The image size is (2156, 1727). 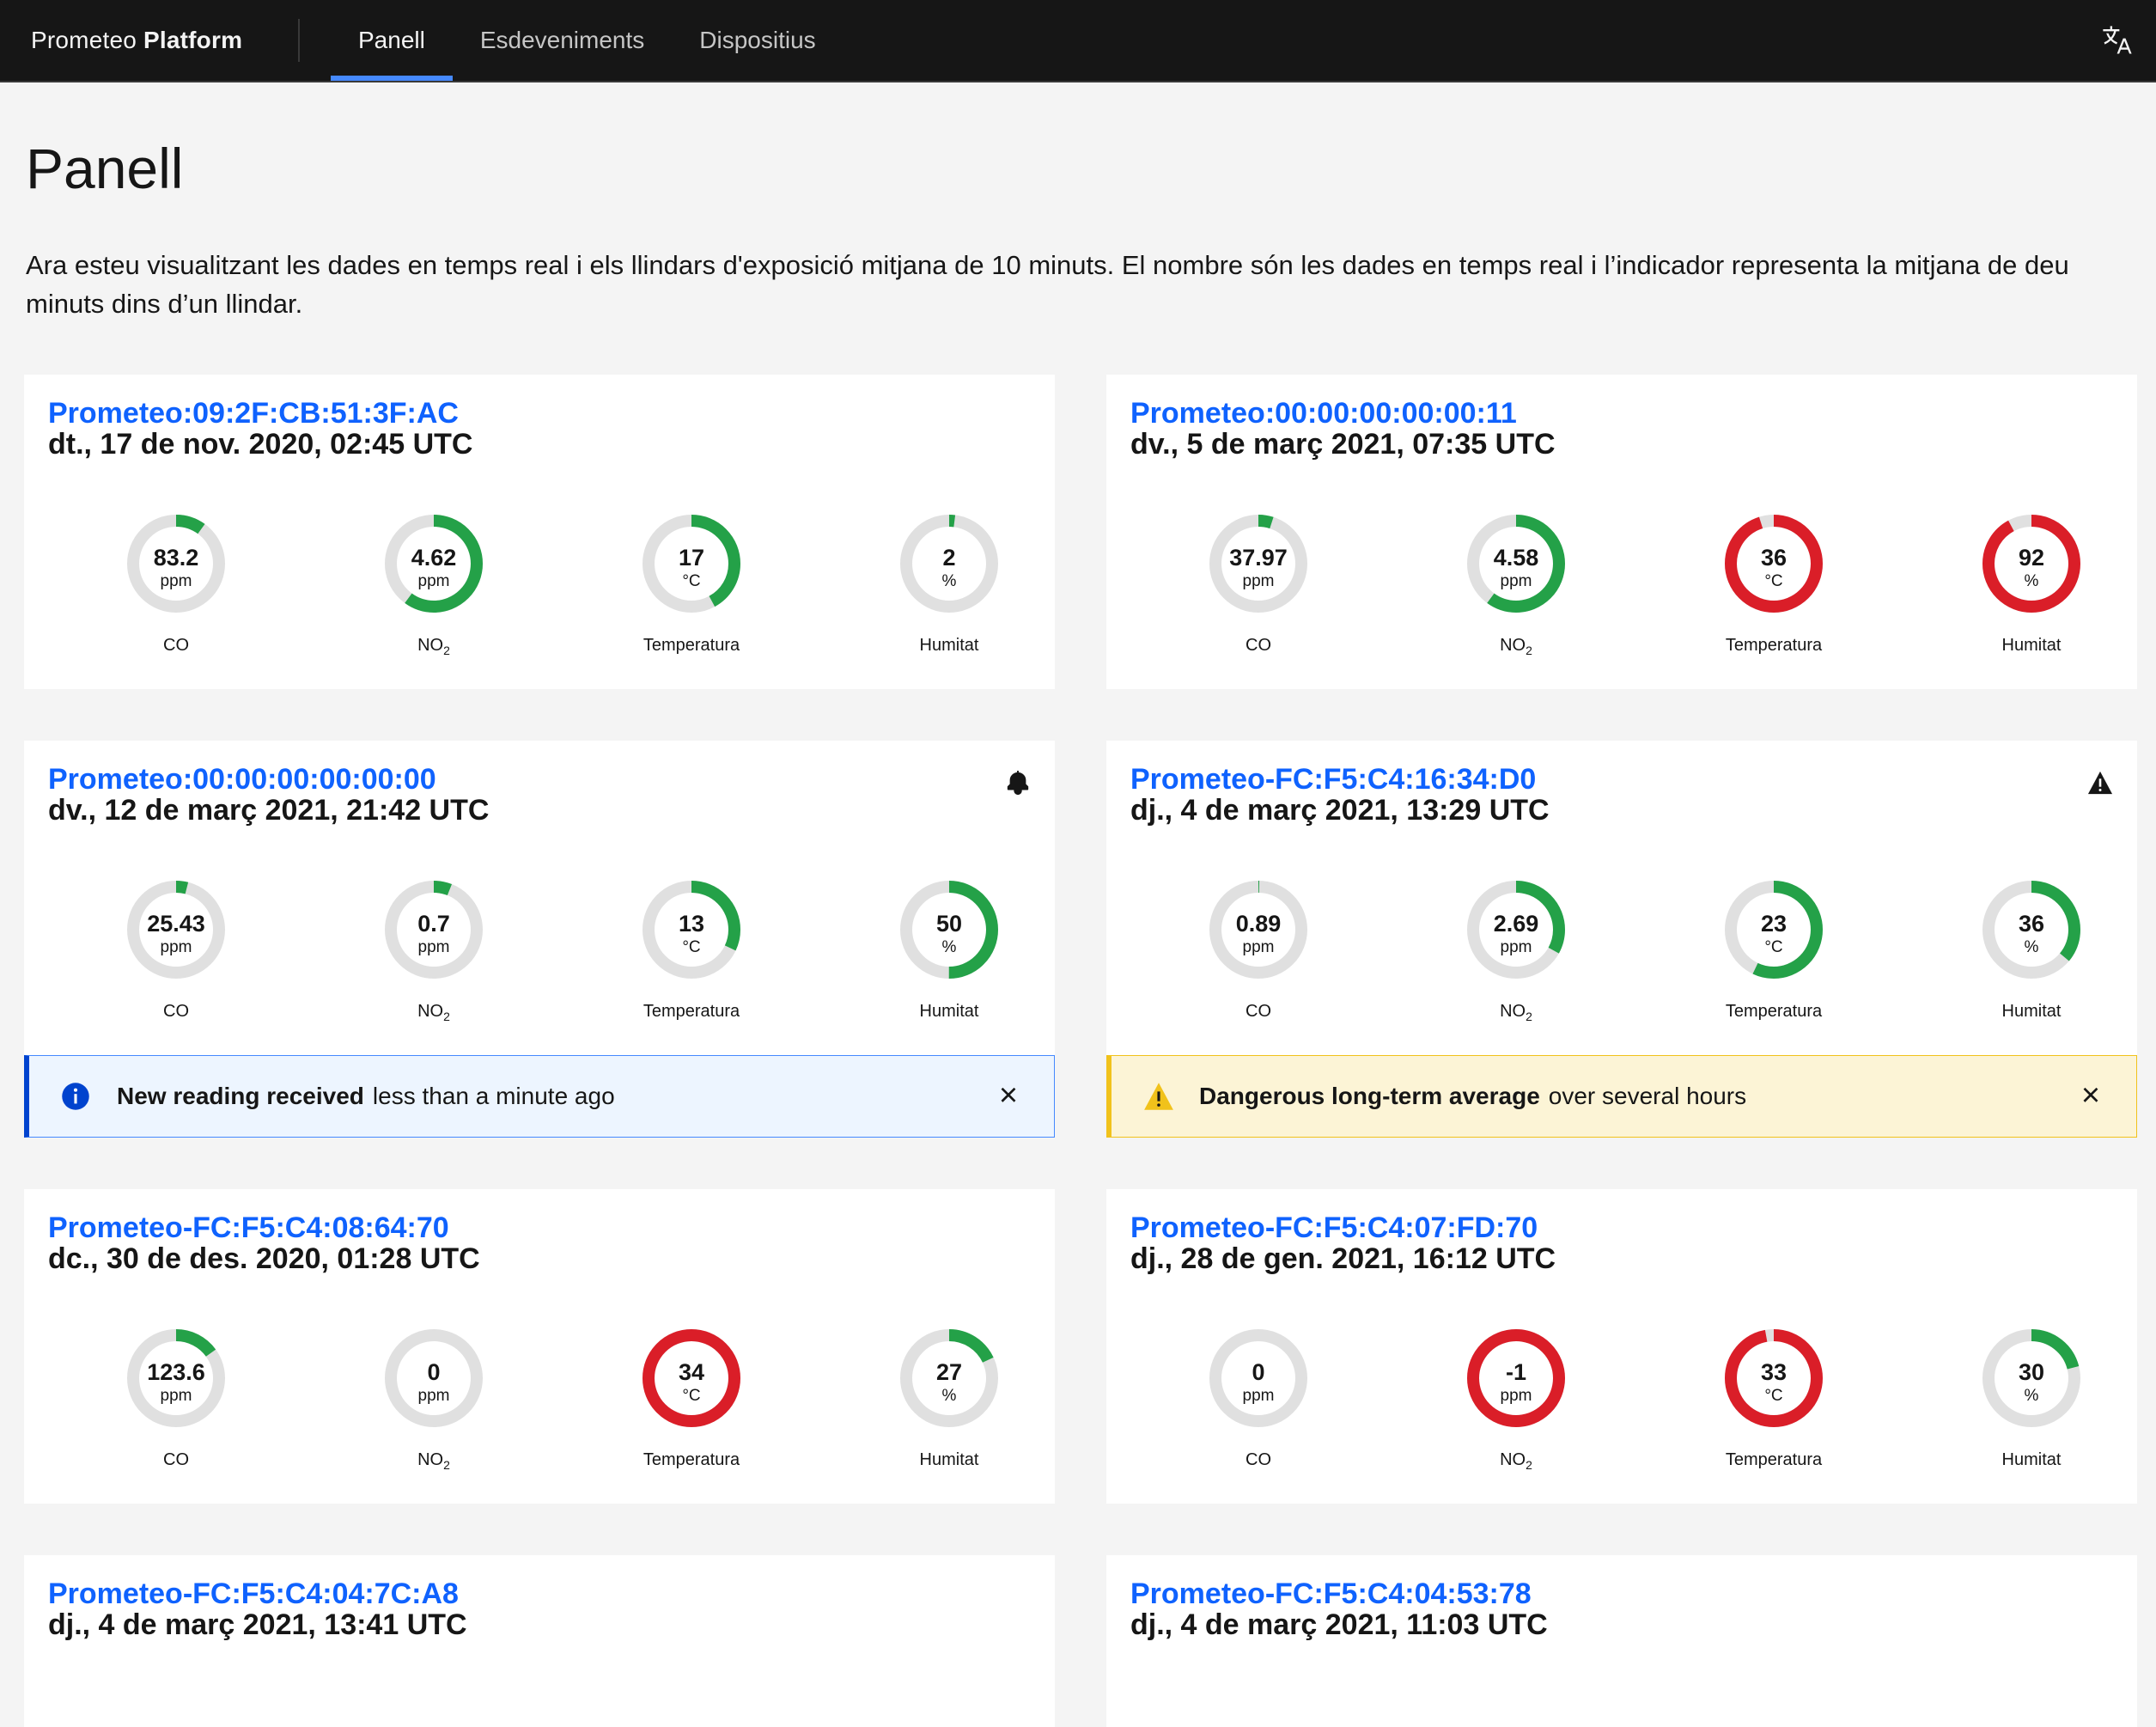 I want to click on device-timestamp: dv., 12 de març 2021, 21:42 UTC, so click(x=269, y=810).